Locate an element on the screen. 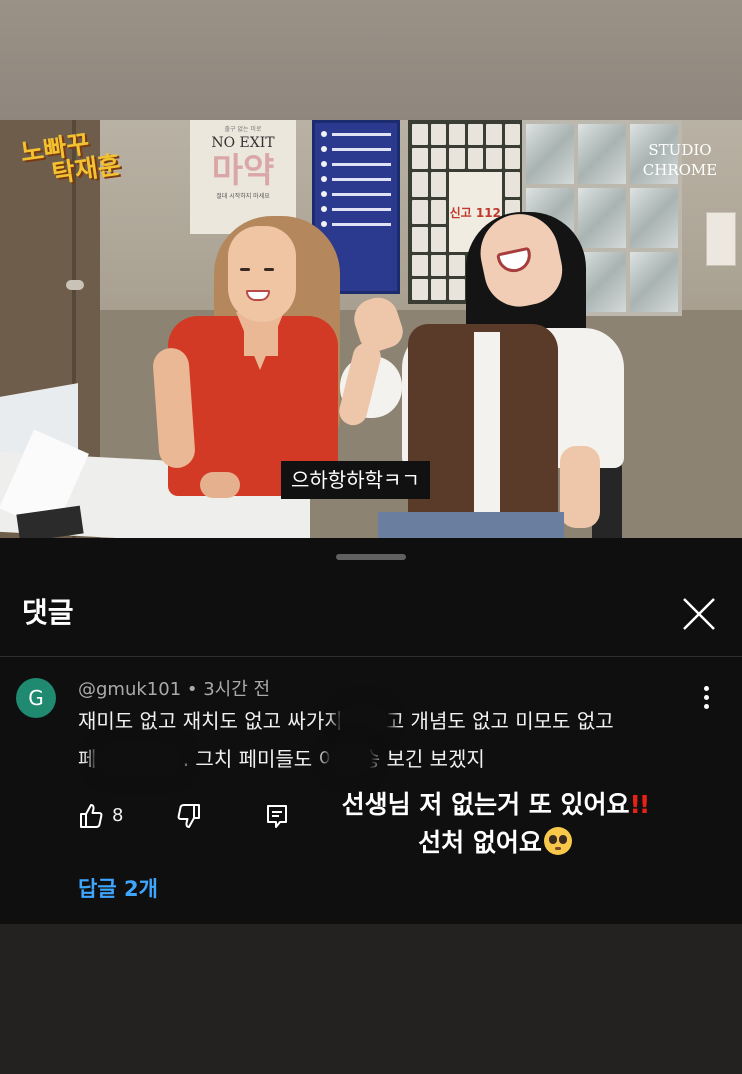 The image size is (742, 1074). close-button is located at coordinates (698, 614).